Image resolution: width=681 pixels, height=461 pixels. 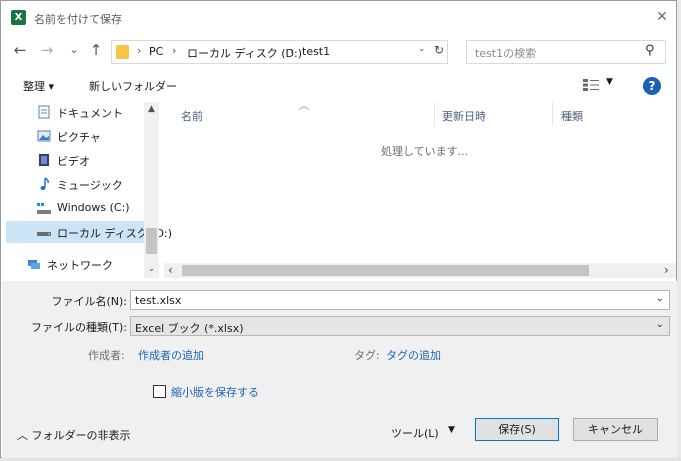 What do you see at coordinates (413, 355) in the screenshot?
I see `add-tags-link: タグの追加` at bounding box center [413, 355].